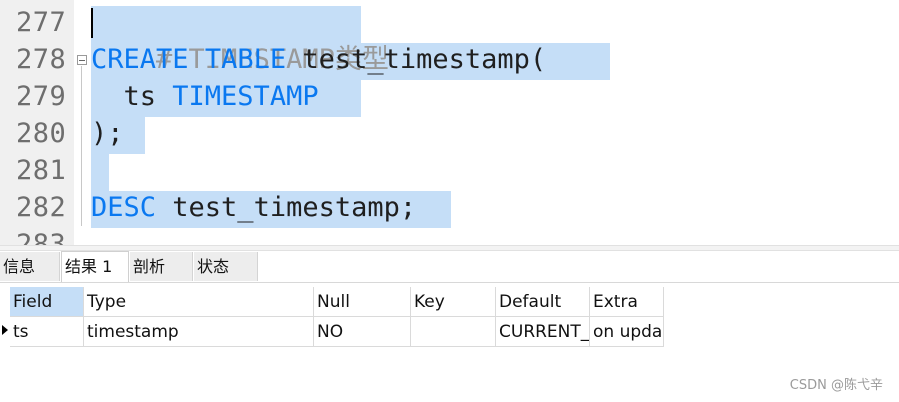  What do you see at coordinates (199, 302) in the screenshot?
I see `column-header-type: Type` at bounding box center [199, 302].